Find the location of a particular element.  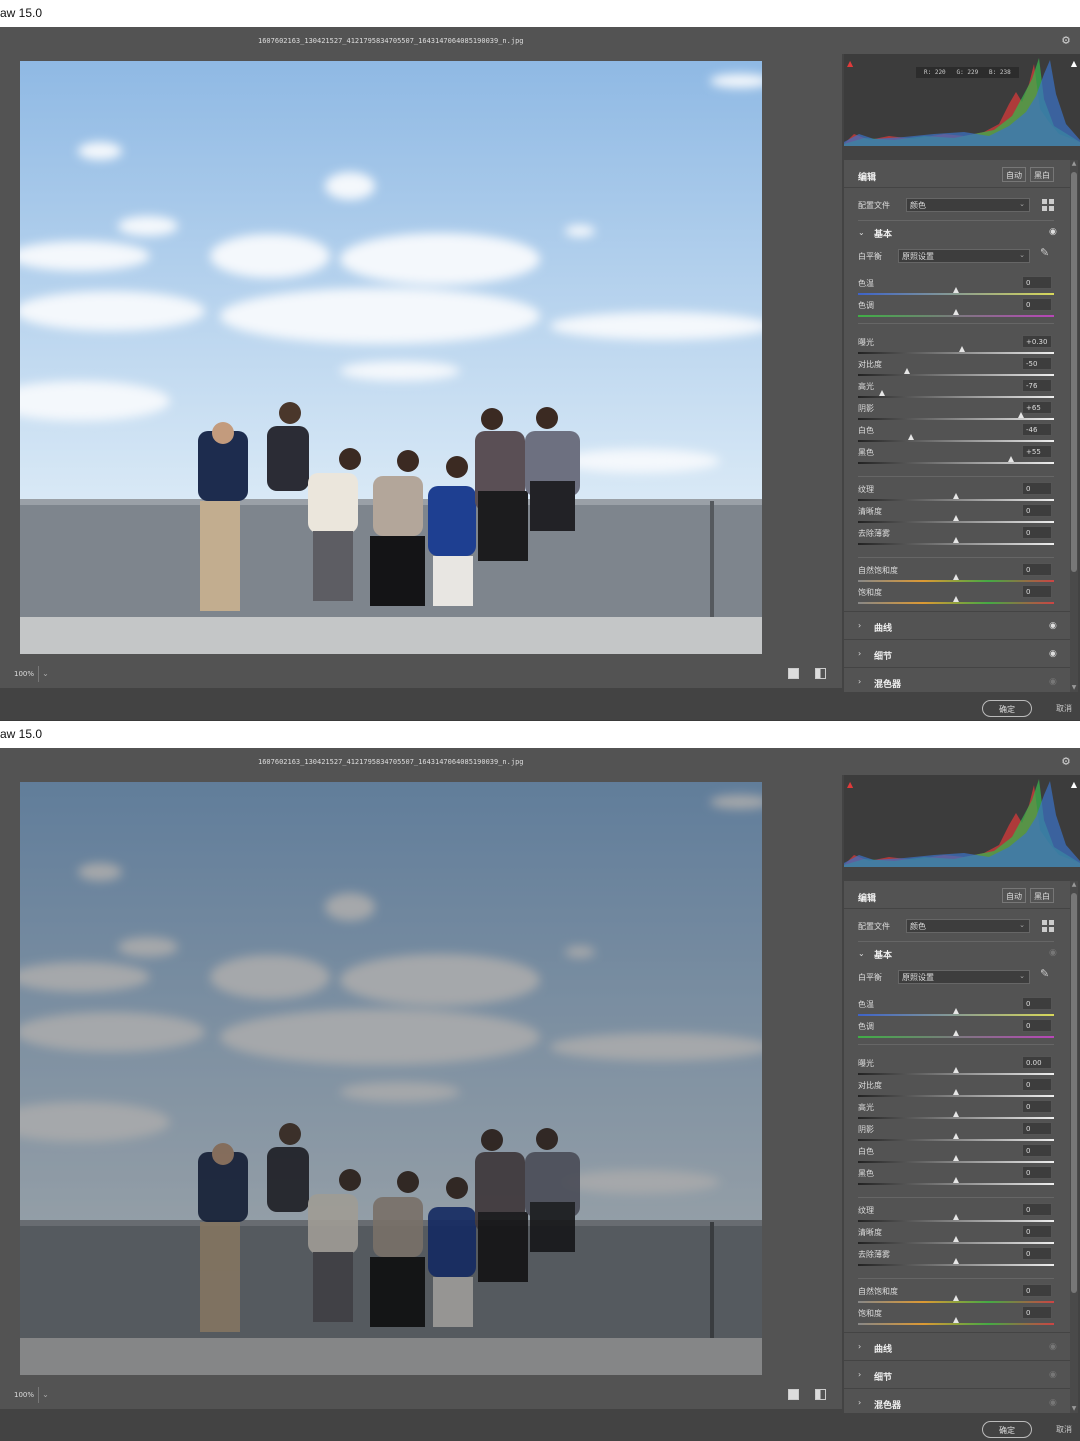

slider-value-input: 0.00 is located at coordinates (1037, 1062).